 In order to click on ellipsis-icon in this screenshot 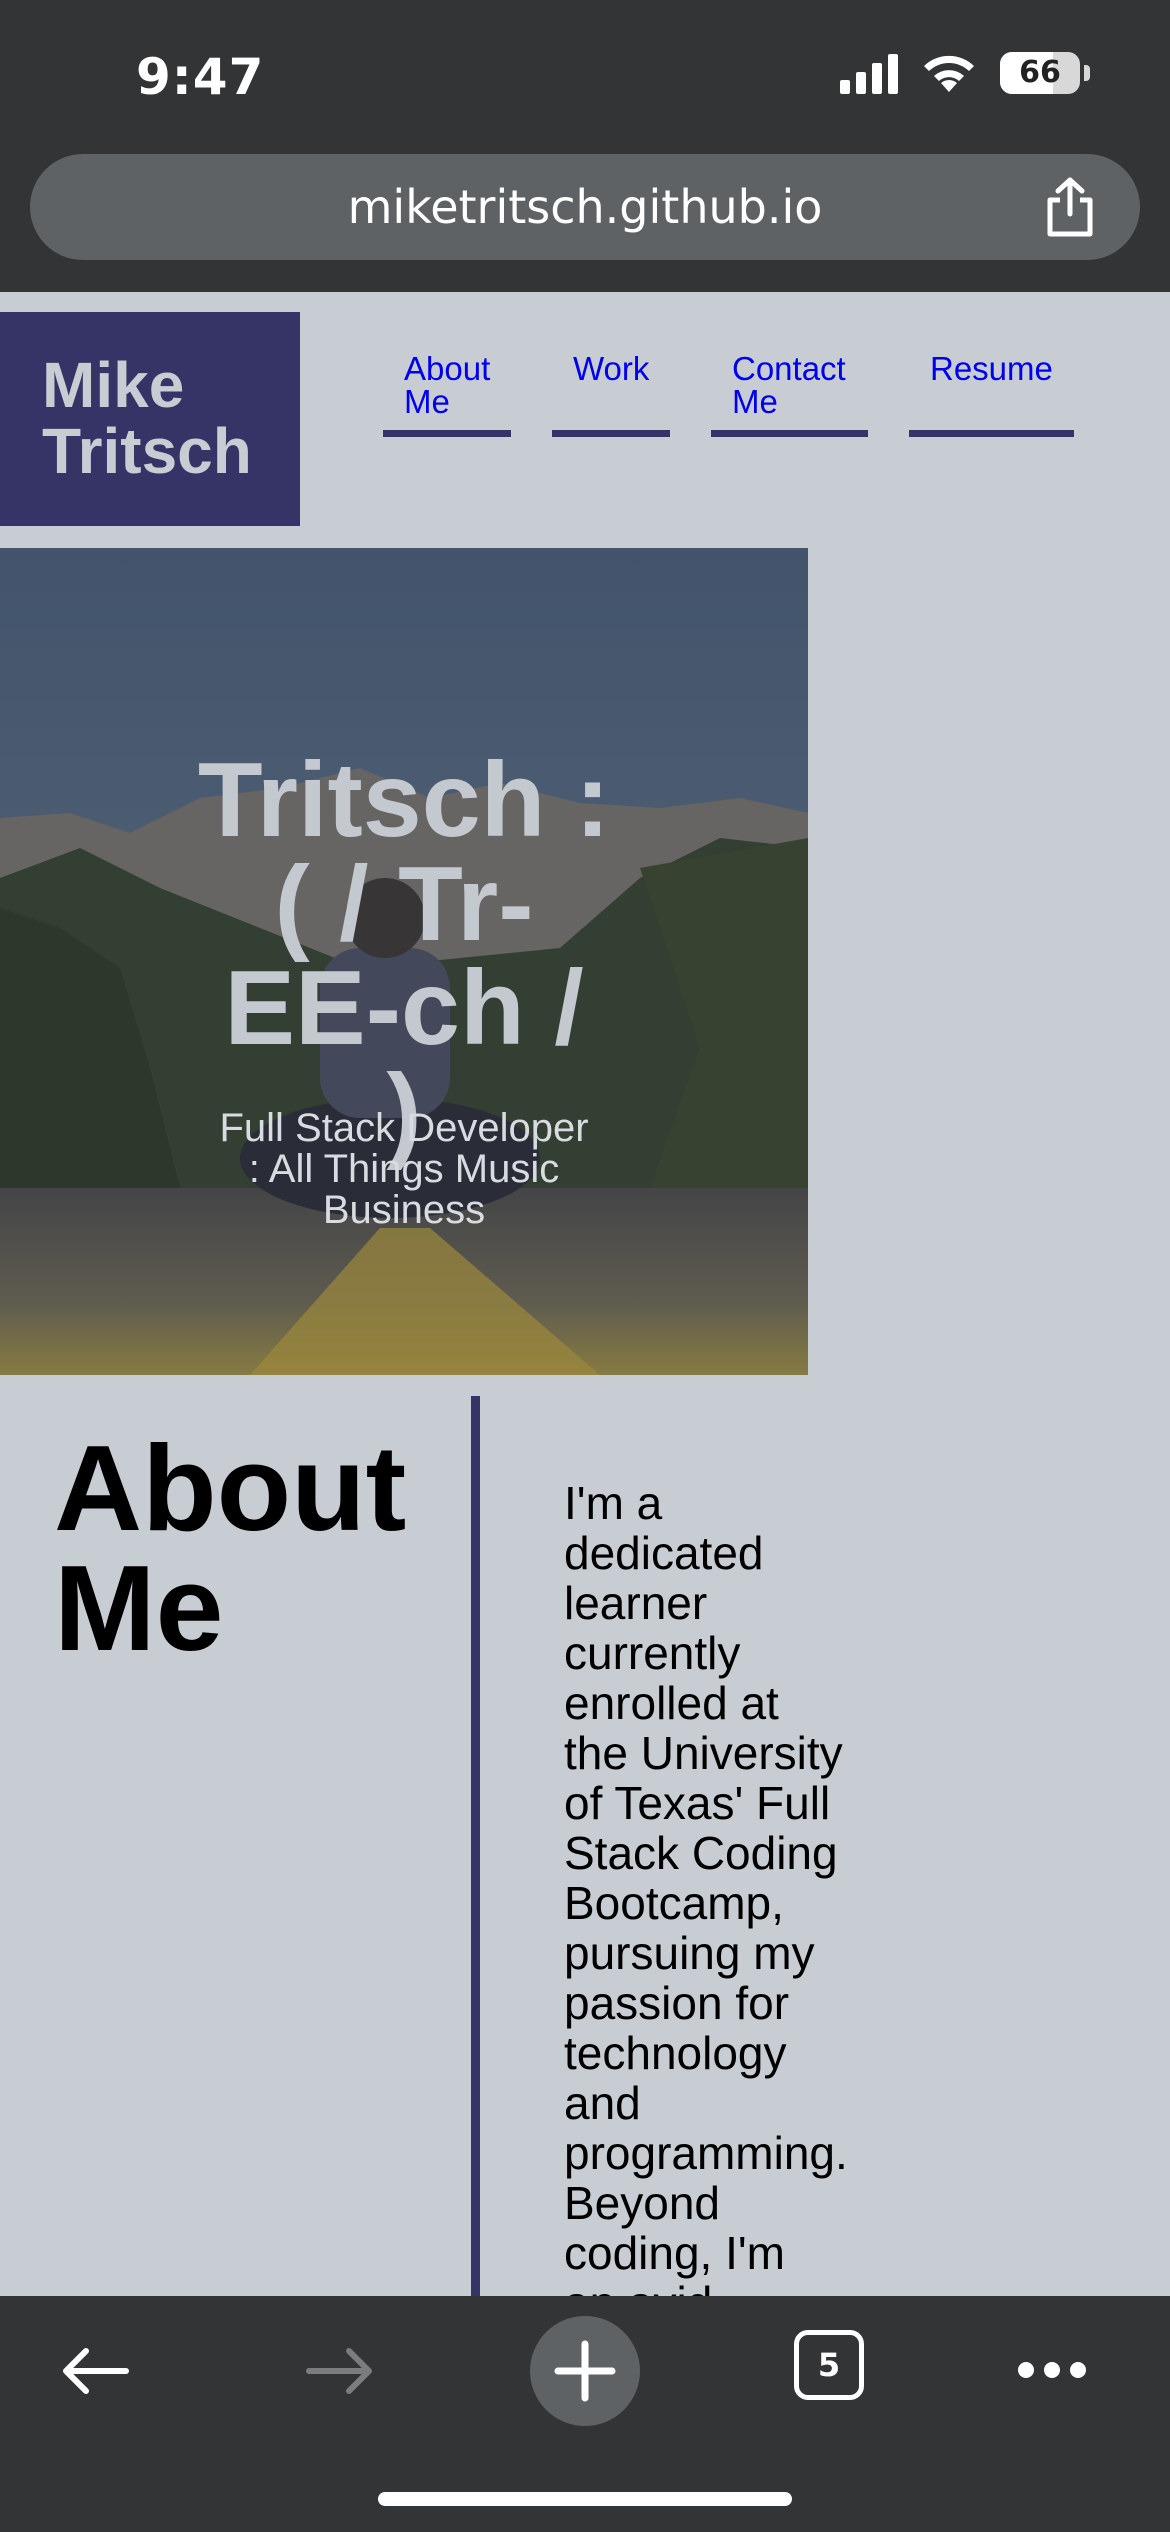, I will do `click(1052, 2370)`.